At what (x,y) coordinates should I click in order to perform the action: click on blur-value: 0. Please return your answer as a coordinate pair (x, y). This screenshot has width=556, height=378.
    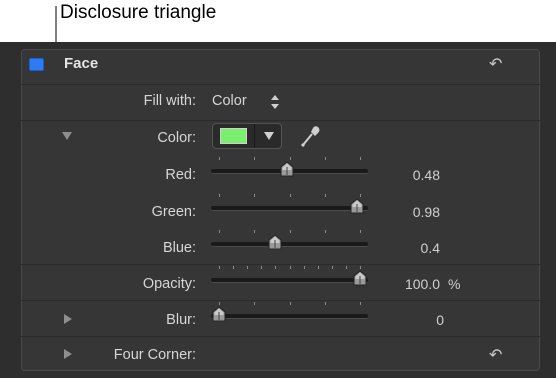
    Looking at the image, I should click on (412, 320).